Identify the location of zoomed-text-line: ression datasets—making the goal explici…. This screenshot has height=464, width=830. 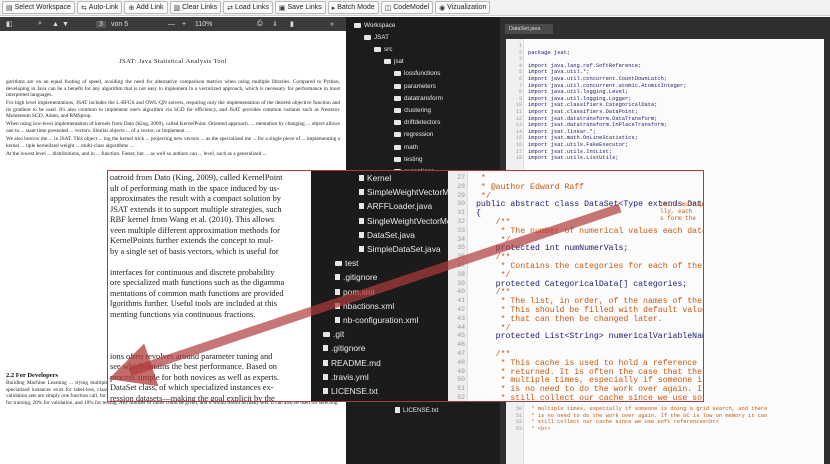
(192, 397).